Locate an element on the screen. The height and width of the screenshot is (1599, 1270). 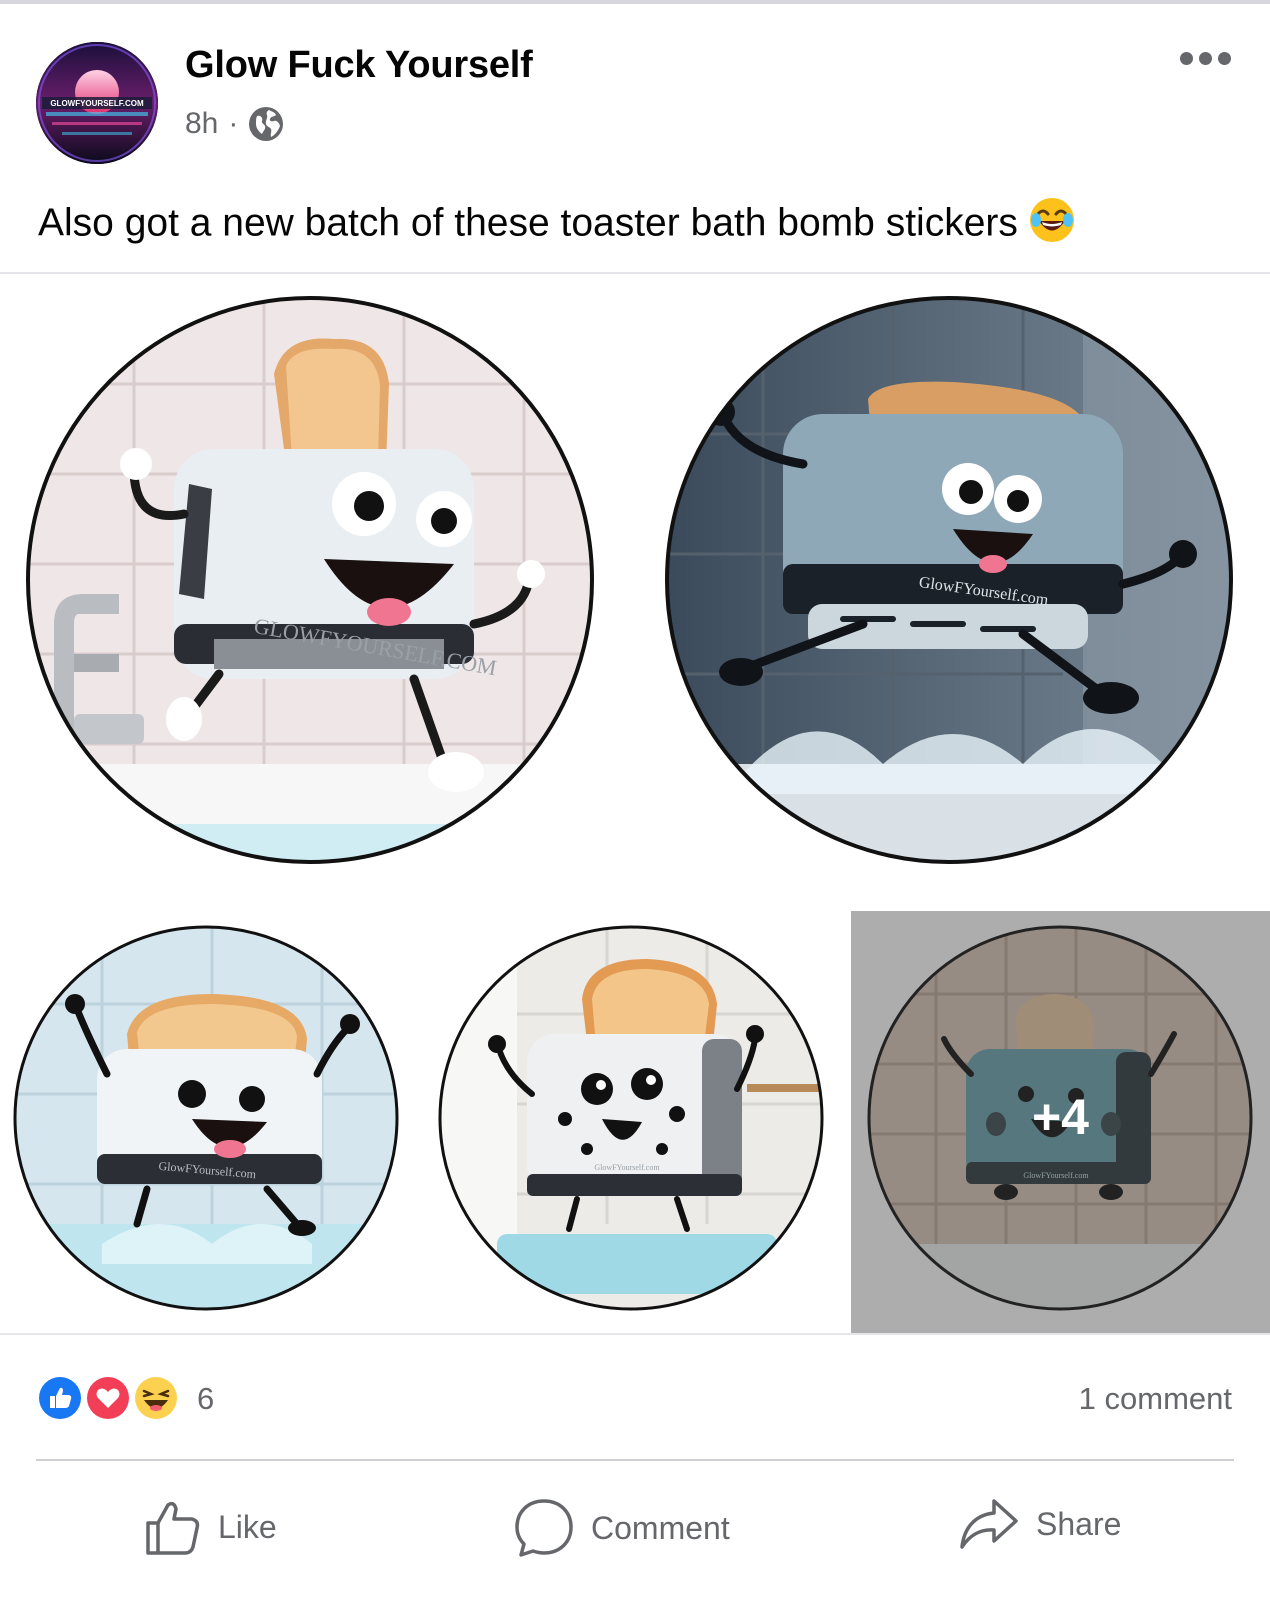
haha-reaction-icon is located at coordinates (156, 1398).